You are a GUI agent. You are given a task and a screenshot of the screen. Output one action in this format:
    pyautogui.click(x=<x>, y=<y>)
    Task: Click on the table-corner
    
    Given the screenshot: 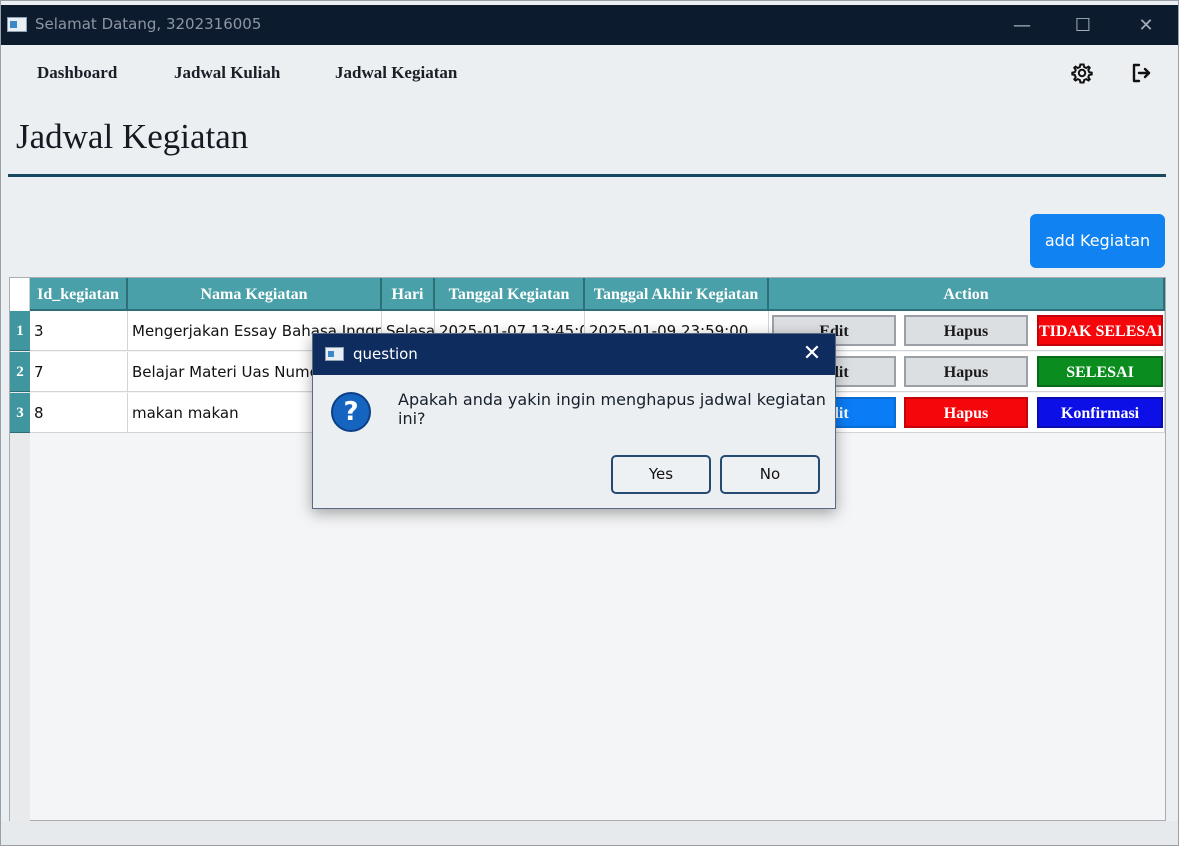 What is the action you would take?
    pyautogui.click(x=20, y=294)
    